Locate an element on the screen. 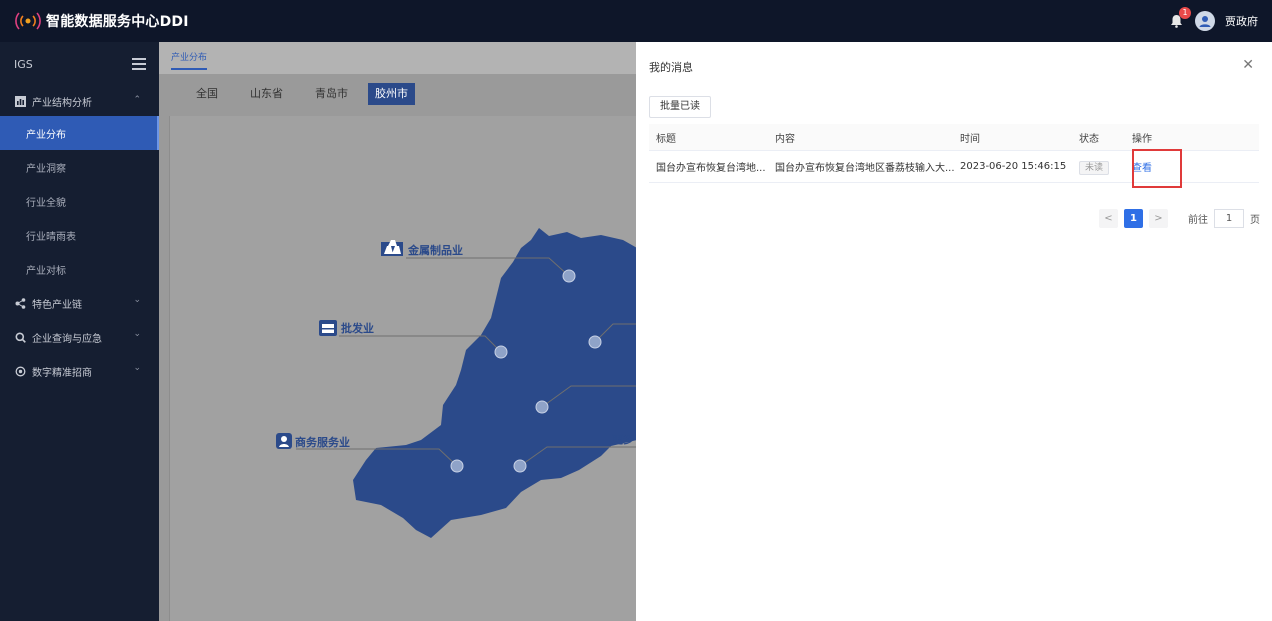 The height and width of the screenshot is (621, 1272). metal-products-icon is located at coordinates (392, 248).